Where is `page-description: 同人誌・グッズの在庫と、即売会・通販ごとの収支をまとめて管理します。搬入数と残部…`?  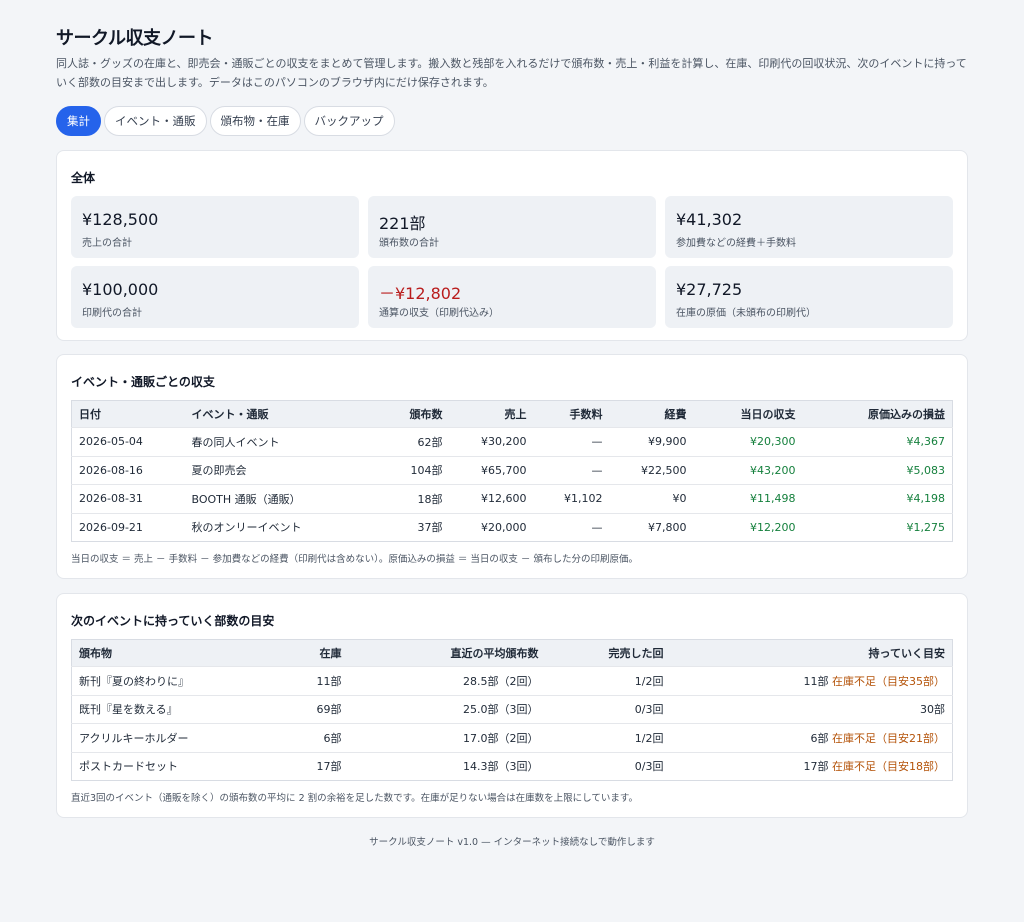 page-description: 同人誌・グッズの在庫と、即売会・通販ごとの収支をまとめて管理します。搬入数と残部… is located at coordinates (511, 73).